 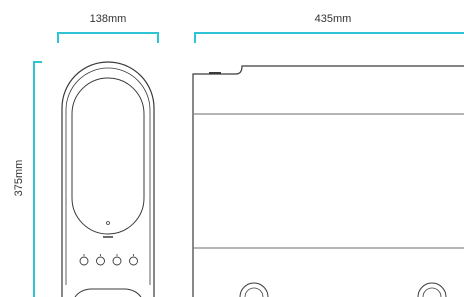 I want to click on height-dimension-bracket, so click(x=37, y=179).